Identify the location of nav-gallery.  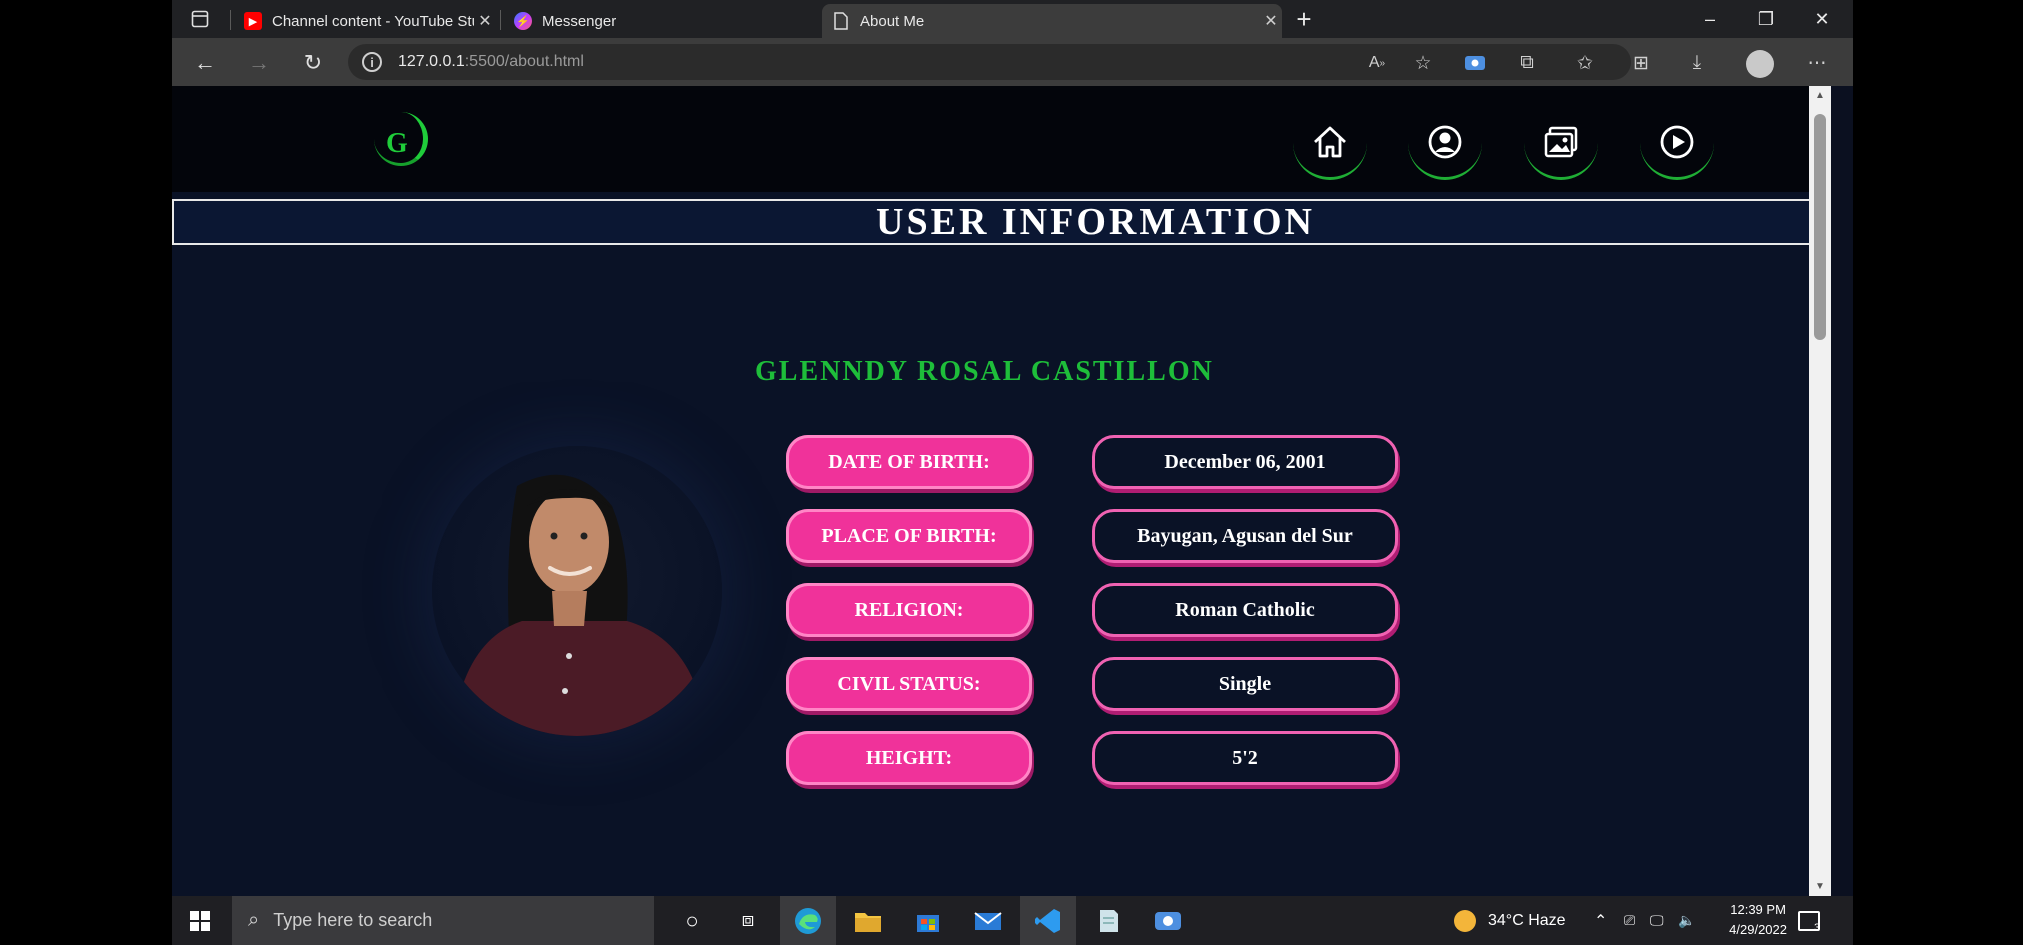
(1561, 143).